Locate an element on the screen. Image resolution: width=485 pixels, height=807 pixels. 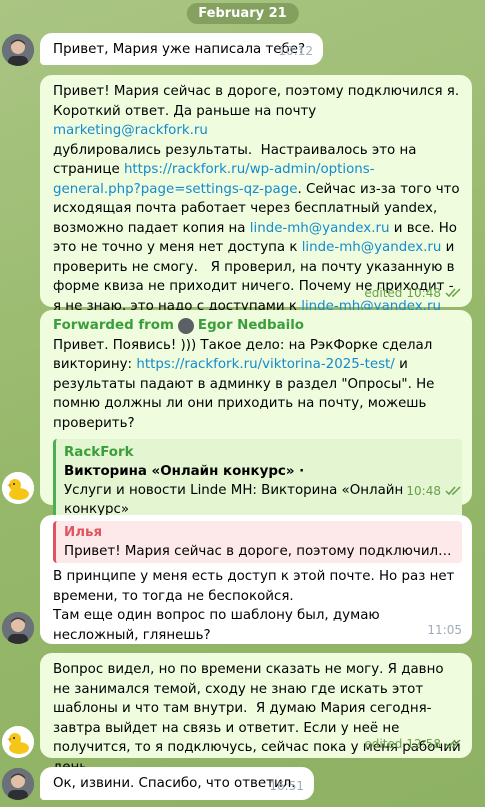
message-time: 11:05 is located at coordinates (444, 629).